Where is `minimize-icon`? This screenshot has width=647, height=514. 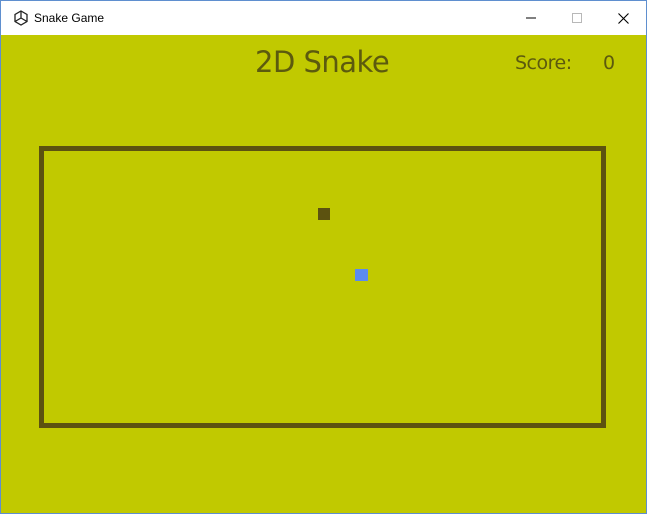
minimize-icon is located at coordinates (531, 18).